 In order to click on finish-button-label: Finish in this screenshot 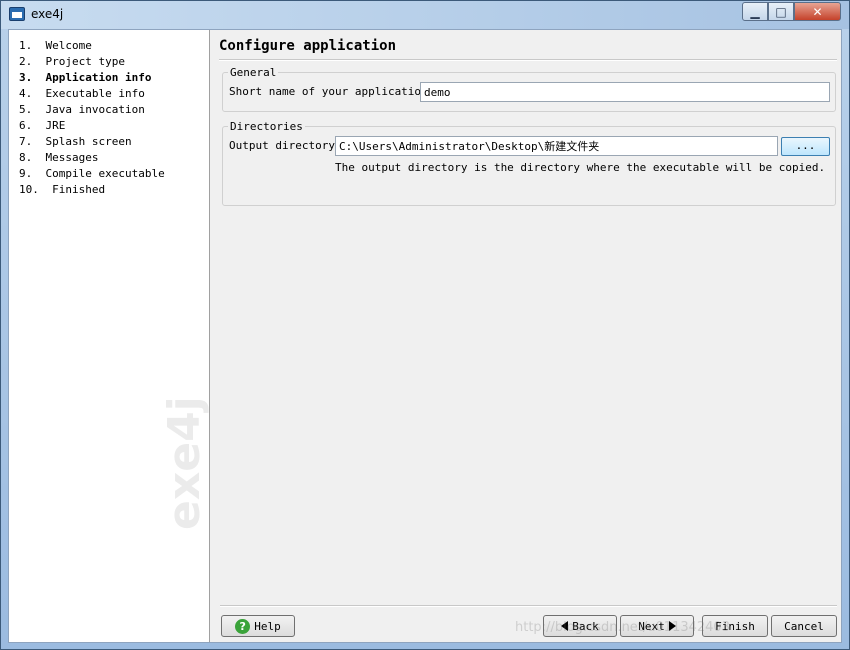, I will do `click(735, 626)`.